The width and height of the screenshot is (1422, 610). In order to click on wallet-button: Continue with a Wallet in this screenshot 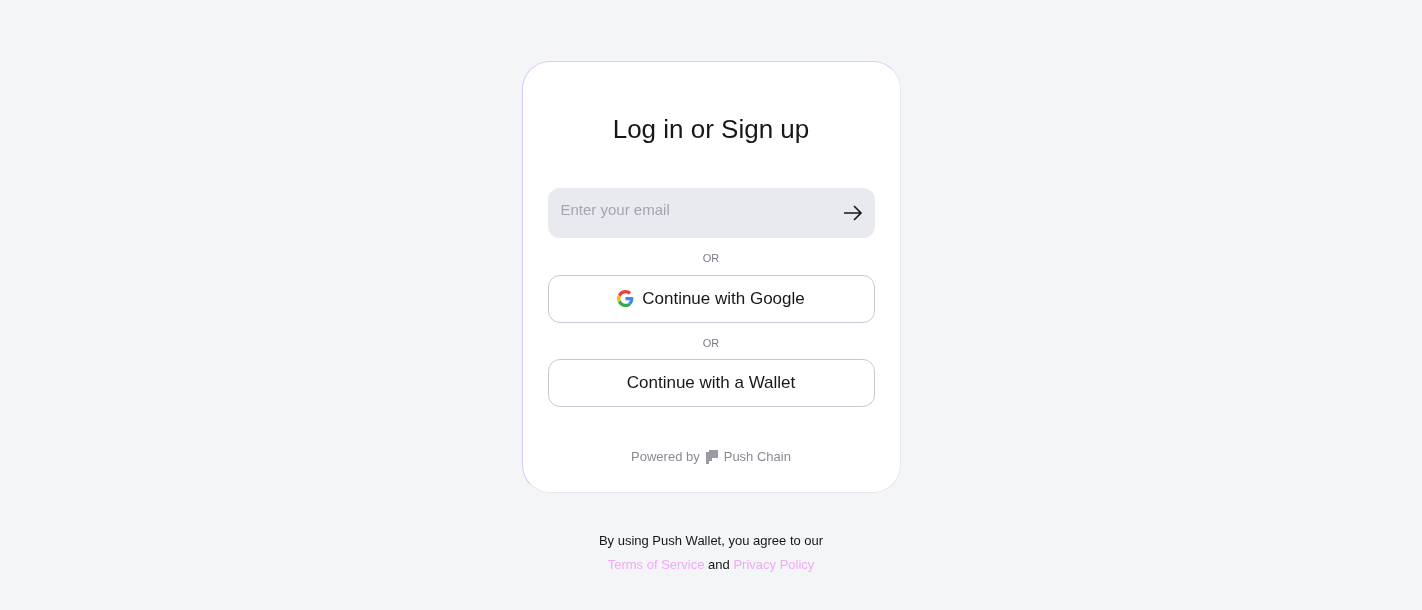, I will do `click(711, 383)`.